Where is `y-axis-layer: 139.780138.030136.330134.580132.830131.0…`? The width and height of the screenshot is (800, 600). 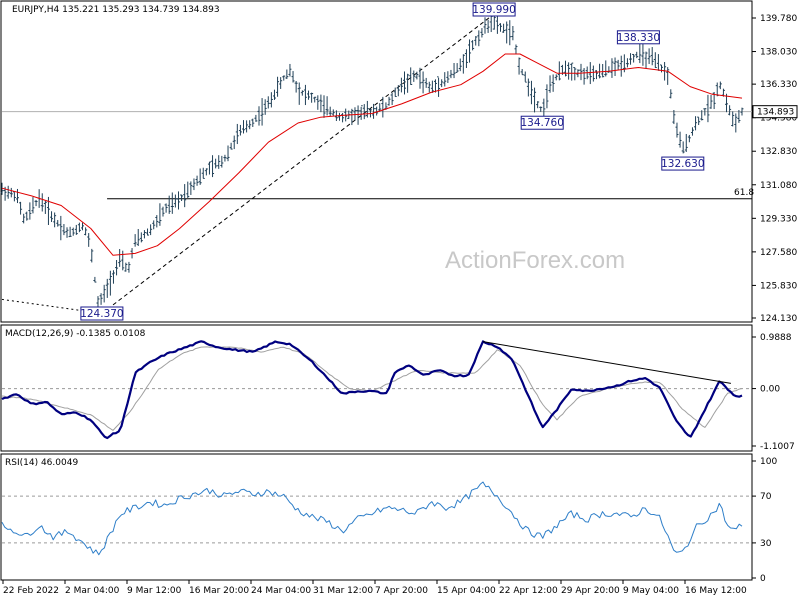 y-axis-layer: 139.780138.030136.330134.580132.830131.0… is located at coordinates (775, 299).